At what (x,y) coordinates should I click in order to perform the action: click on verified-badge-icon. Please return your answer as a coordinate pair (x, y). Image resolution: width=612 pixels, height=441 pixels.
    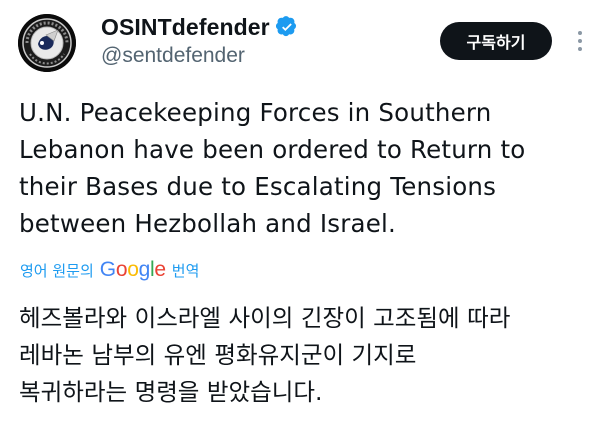
    Looking at the image, I should click on (285, 26).